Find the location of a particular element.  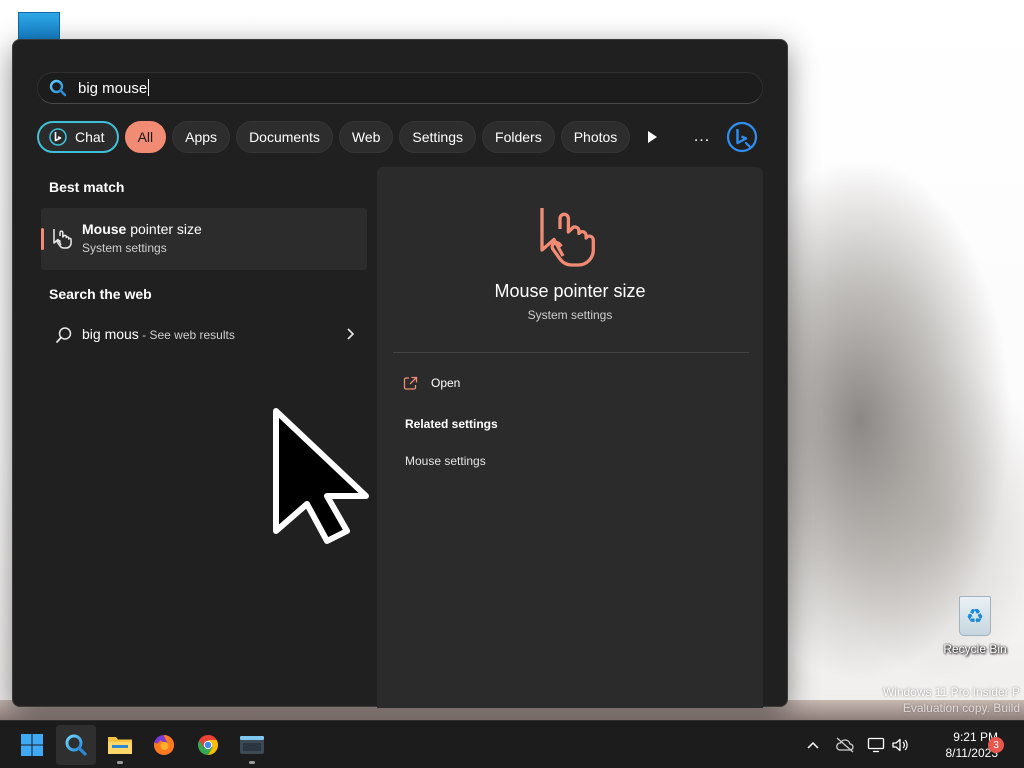

filter-web: Web is located at coordinates (366, 137).